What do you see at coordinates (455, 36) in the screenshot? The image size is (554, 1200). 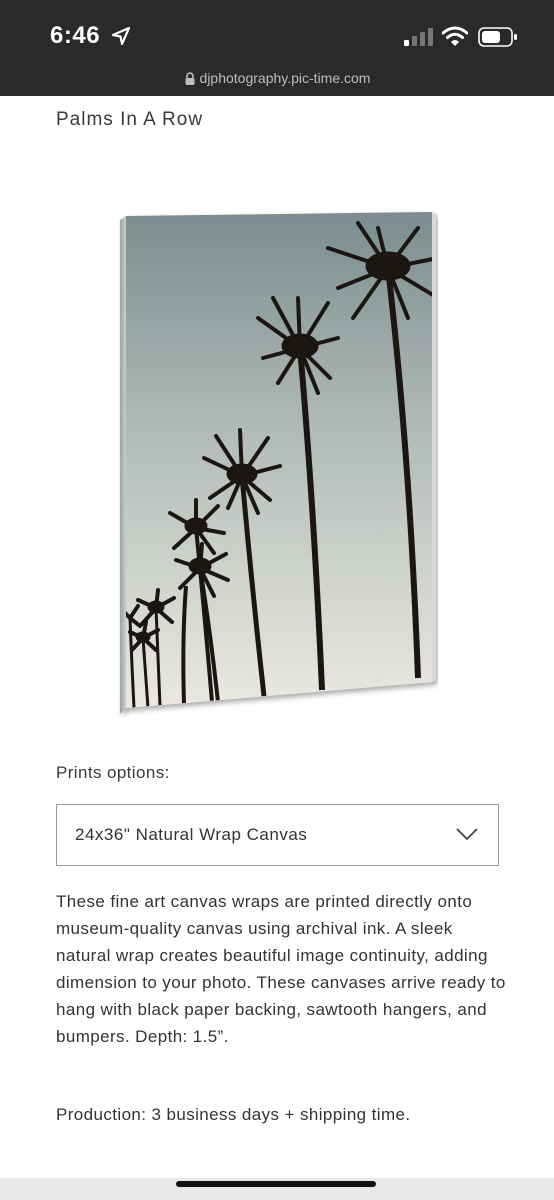 I see `wifi-icon` at bounding box center [455, 36].